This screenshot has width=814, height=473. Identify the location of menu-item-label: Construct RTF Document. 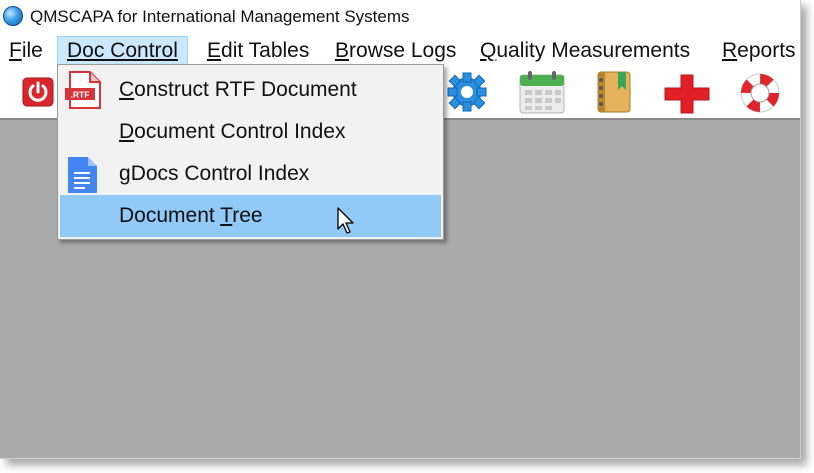
(238, 90).